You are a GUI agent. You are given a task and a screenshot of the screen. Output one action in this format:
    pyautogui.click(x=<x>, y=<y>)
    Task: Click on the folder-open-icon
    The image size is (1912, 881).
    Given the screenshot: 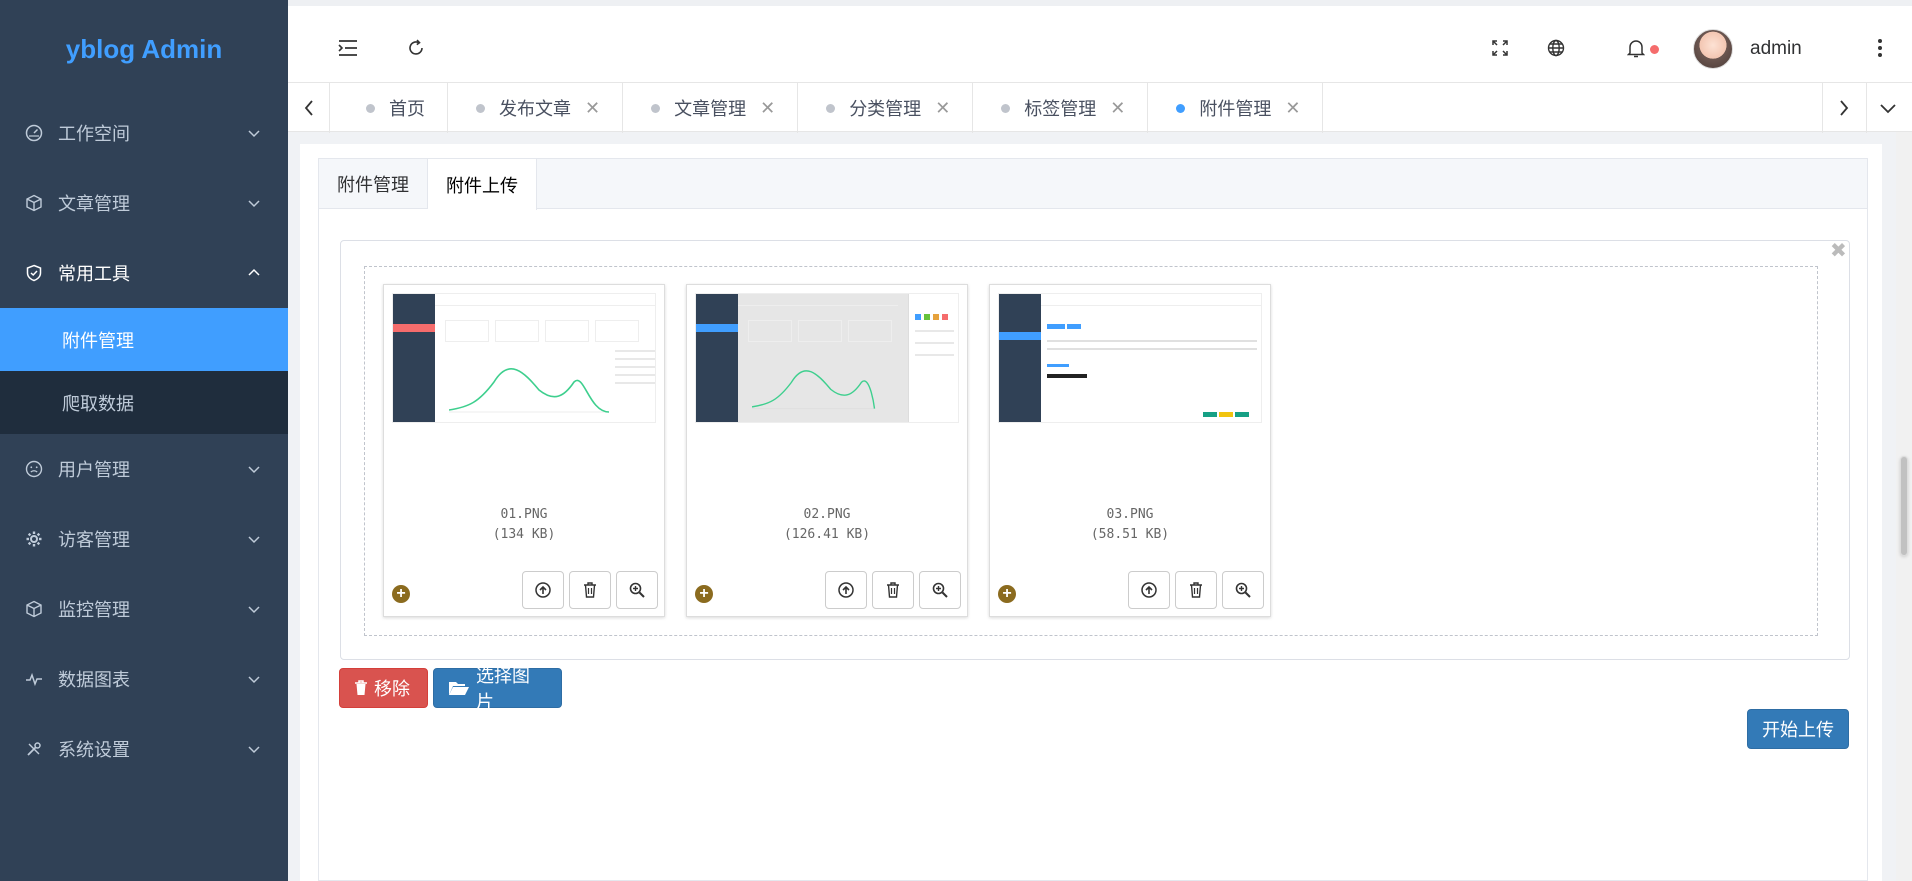 What is the action you would take?
    pyautogui.click(x=459, y=688)
    